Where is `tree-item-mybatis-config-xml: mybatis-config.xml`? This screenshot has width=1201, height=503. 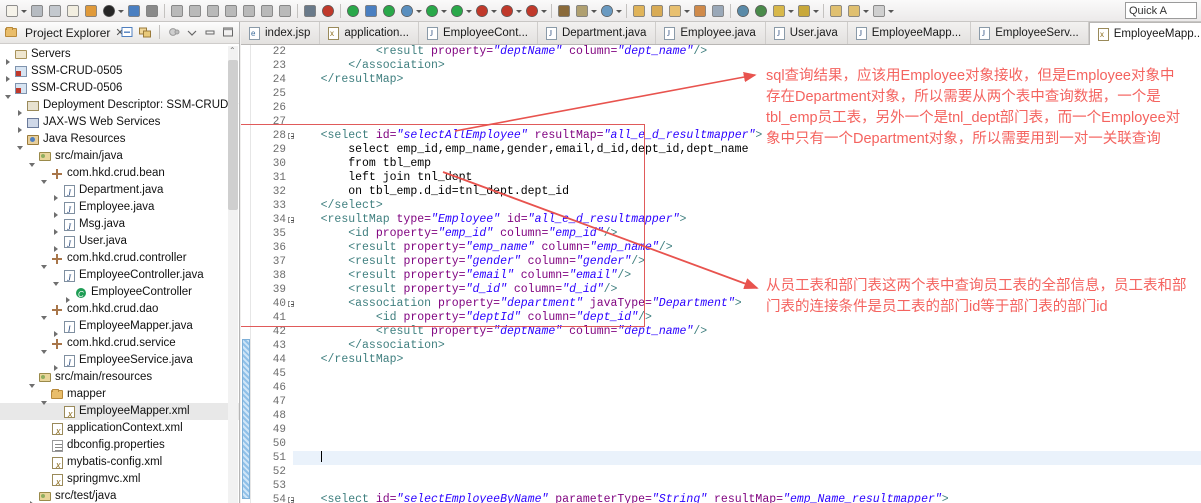 tree-item-mybatis-config-xml: mybatis-config.xml is located at coordinates (119, 464).